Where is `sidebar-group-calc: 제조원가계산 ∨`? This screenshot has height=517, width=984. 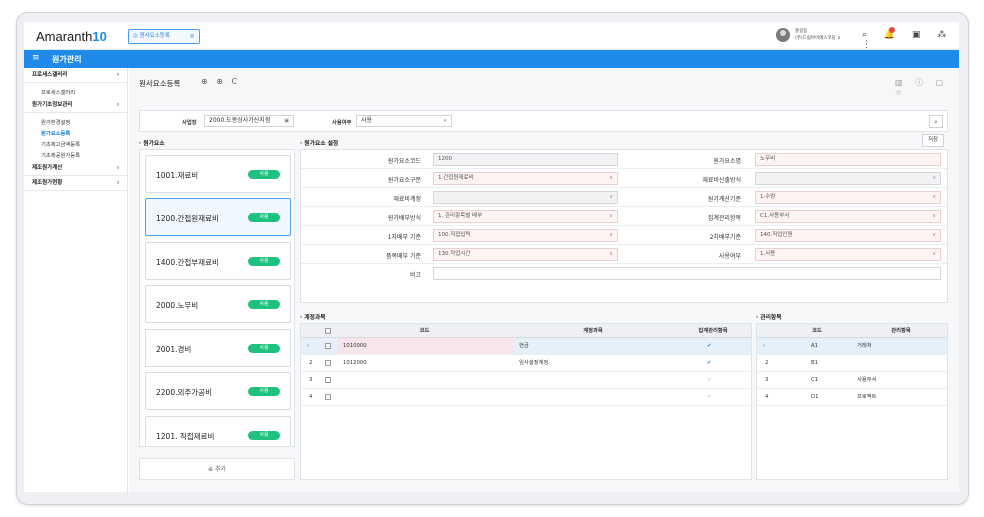
sidebar-group-calc: 제조원가계산 ∨ is located at coordinates (76, 168).